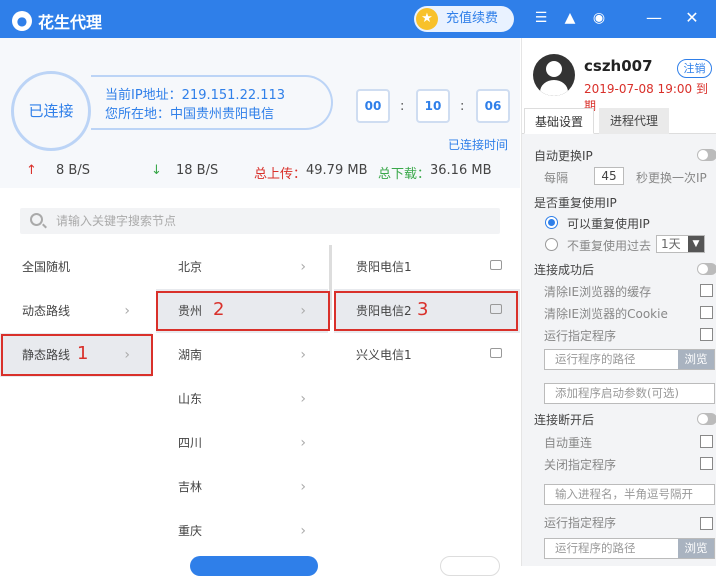  Describe the element at coordinates (706, 523) in the screenshot. I see `run-program-2-checkbox` at that location.